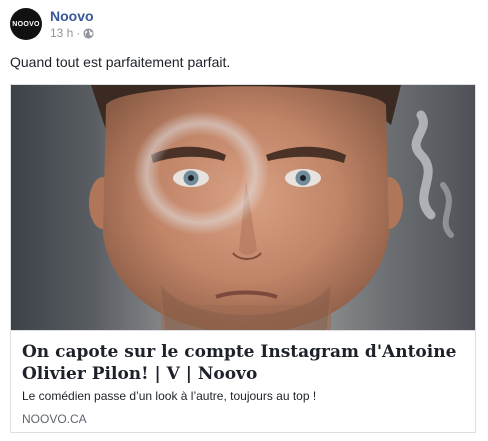 The width and height of the screenshot is (488, 441). I want to click on post-header: NOOVO Noovo 13 h ·, so click(52, 24).